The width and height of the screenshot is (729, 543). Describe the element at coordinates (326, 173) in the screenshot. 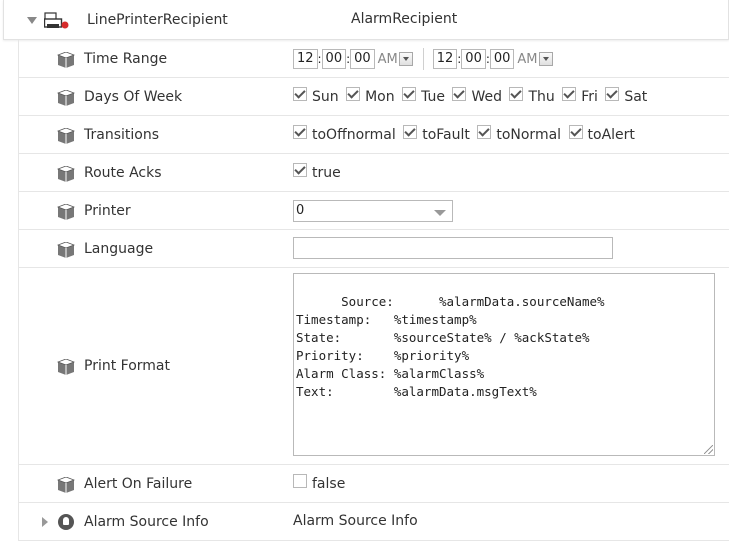

I see `route-acks-value: true` at that location.